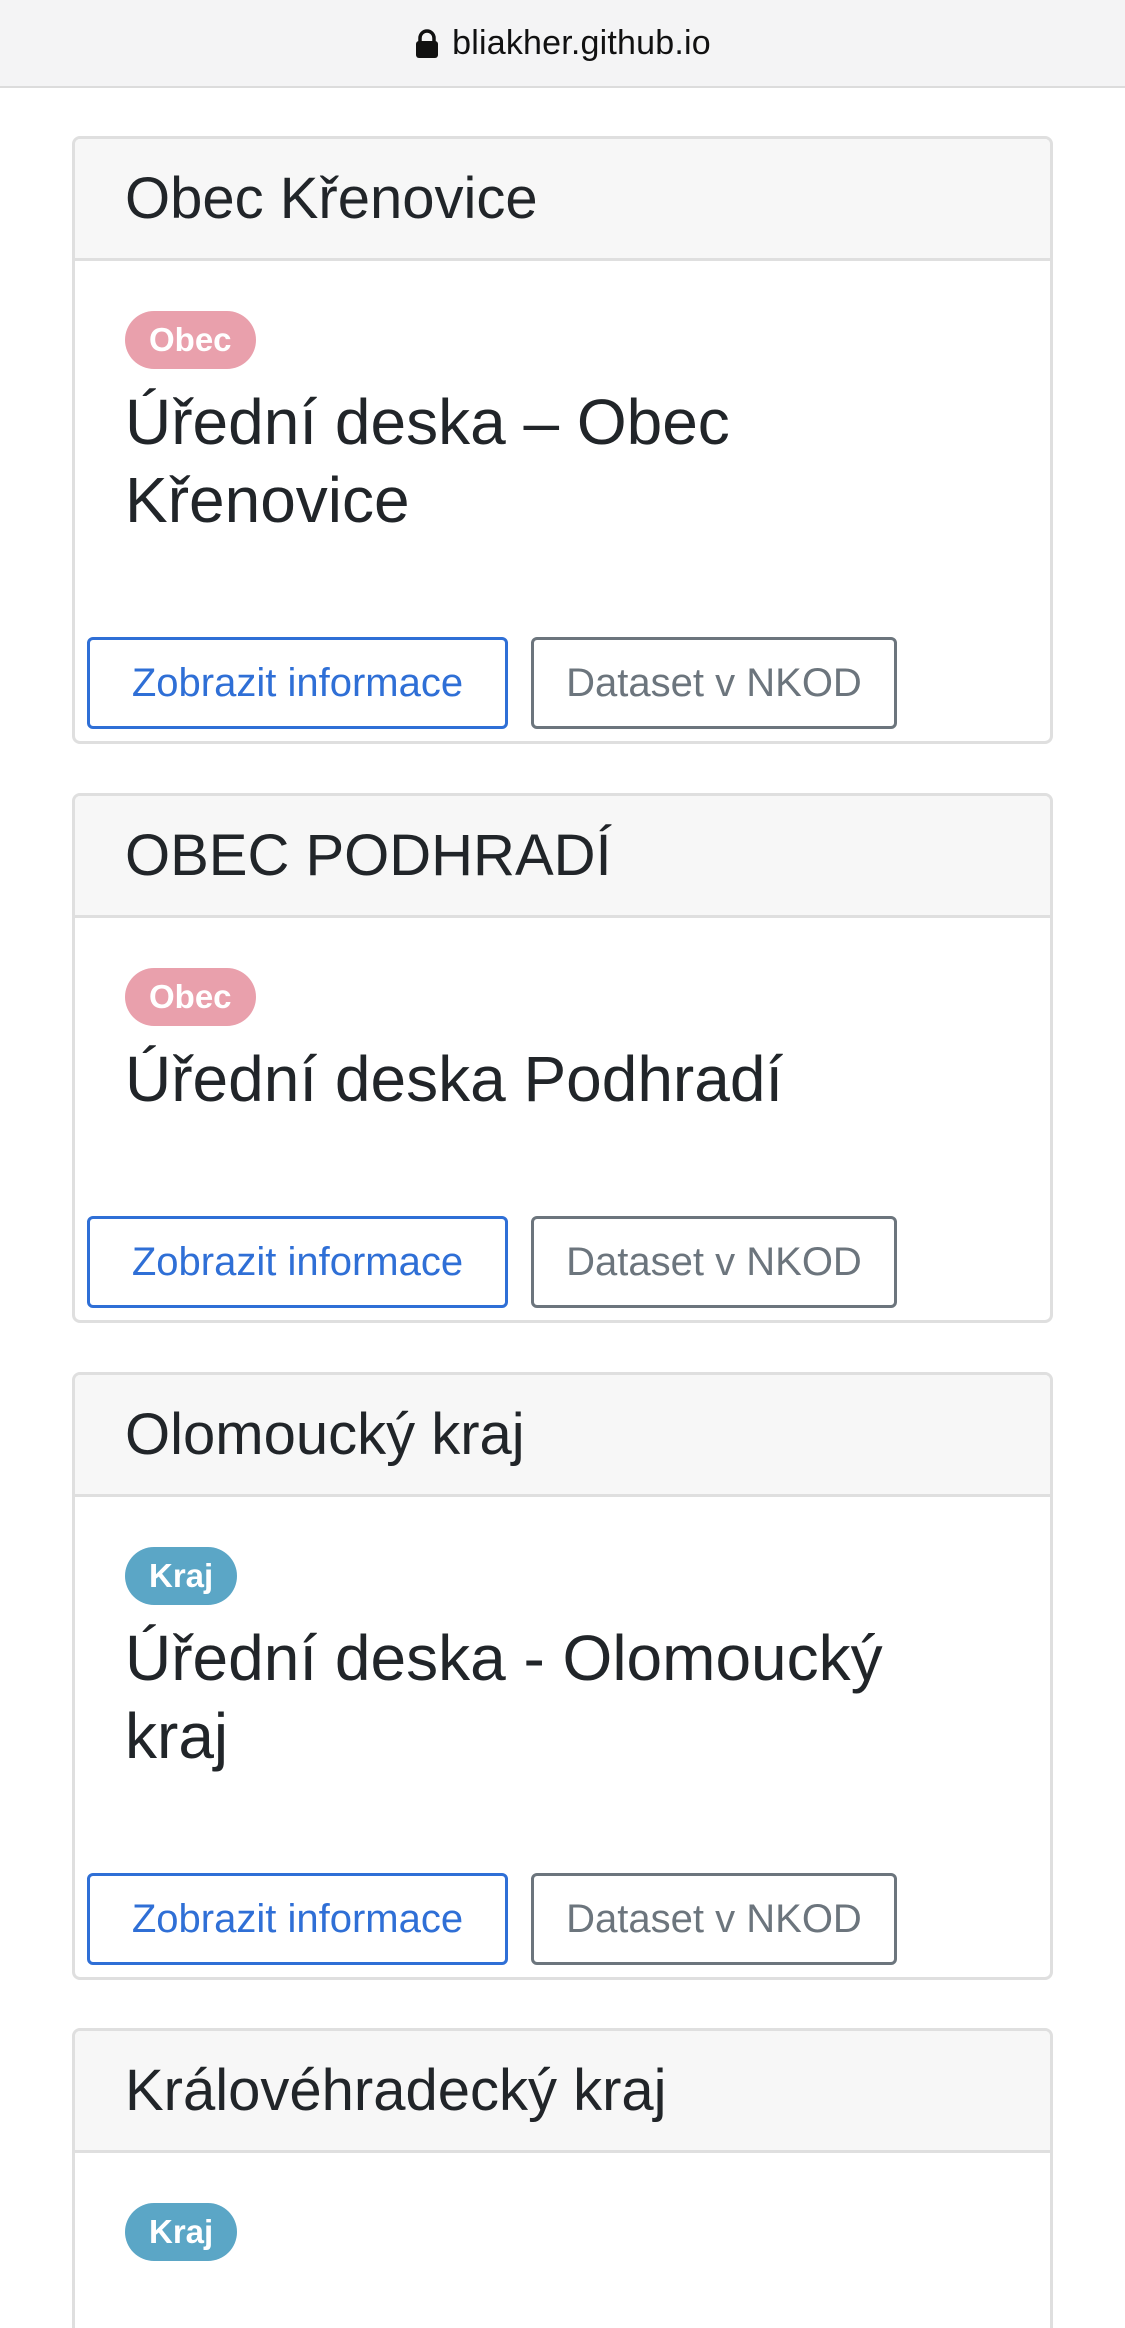  I want to click on card-body: Obec Úřední deska – Obec Křenovice, so click(562, 400).